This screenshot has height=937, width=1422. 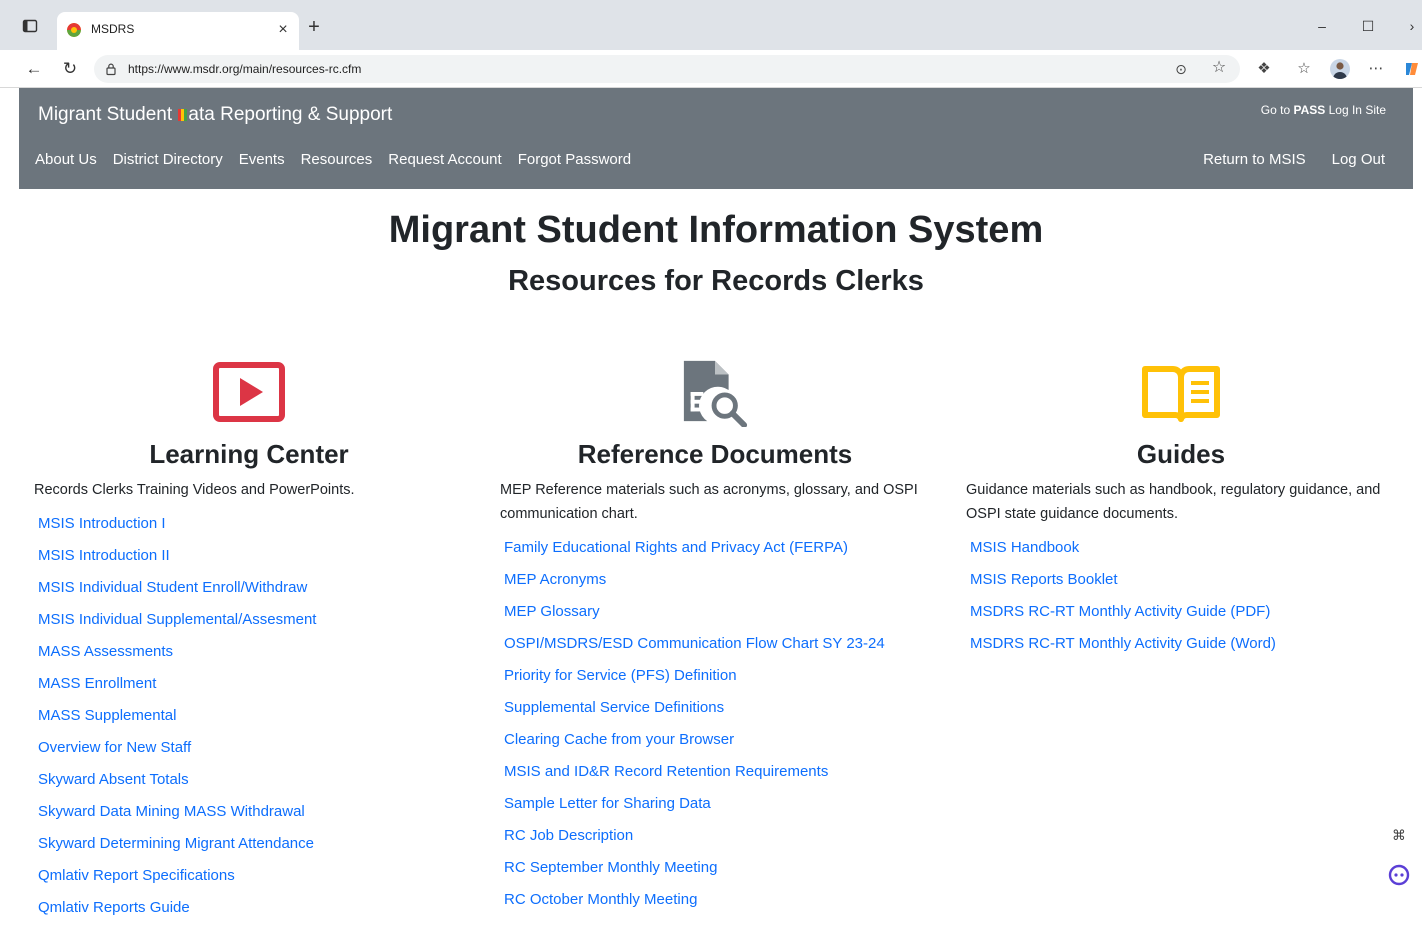 What do you see at coordinates (574, 159) in the screenshot?
I see `nav-forgot-password: Forgot Password` at bounding box center [574, 159].